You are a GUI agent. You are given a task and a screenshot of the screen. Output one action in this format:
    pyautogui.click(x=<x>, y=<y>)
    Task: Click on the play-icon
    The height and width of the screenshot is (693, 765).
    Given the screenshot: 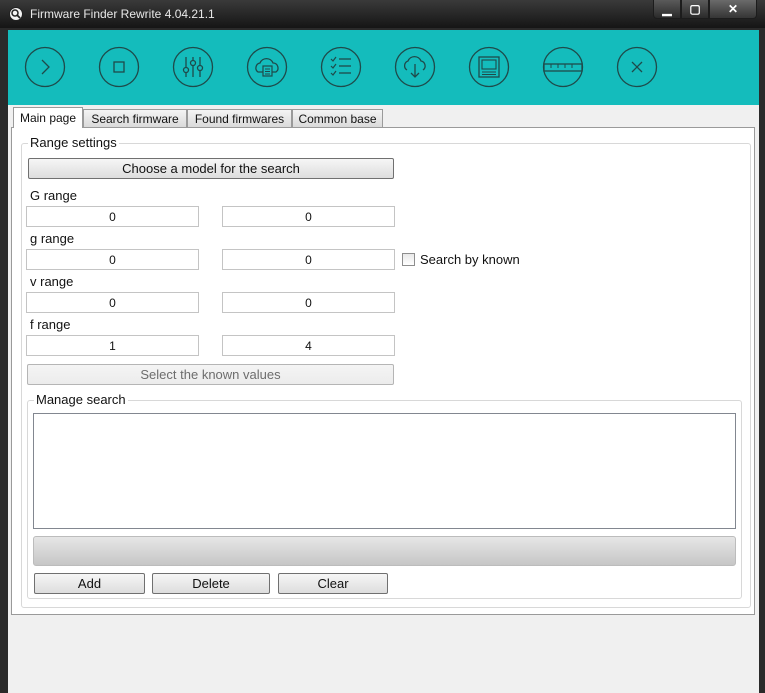 What is the action you would take?
    pyautogui.click(x=45, y=67)
    